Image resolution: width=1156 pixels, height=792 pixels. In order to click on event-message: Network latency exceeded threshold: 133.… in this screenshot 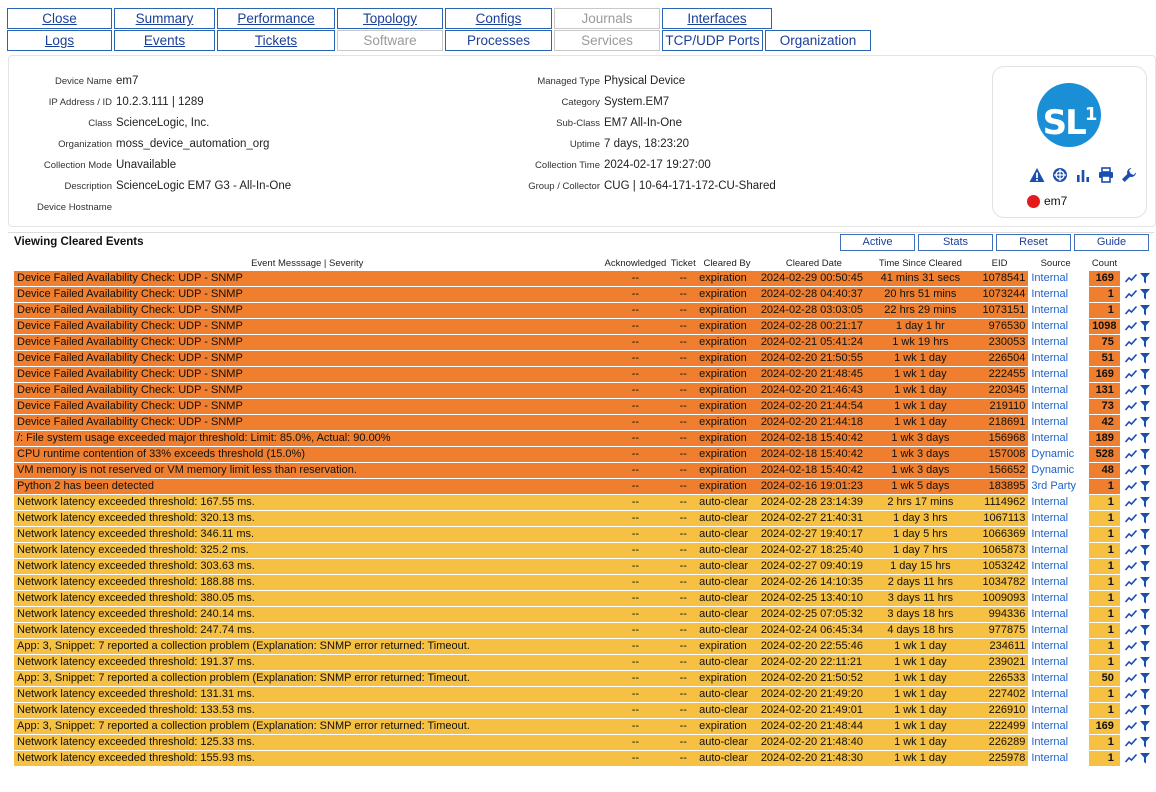, I will do `click(307, 710)`.